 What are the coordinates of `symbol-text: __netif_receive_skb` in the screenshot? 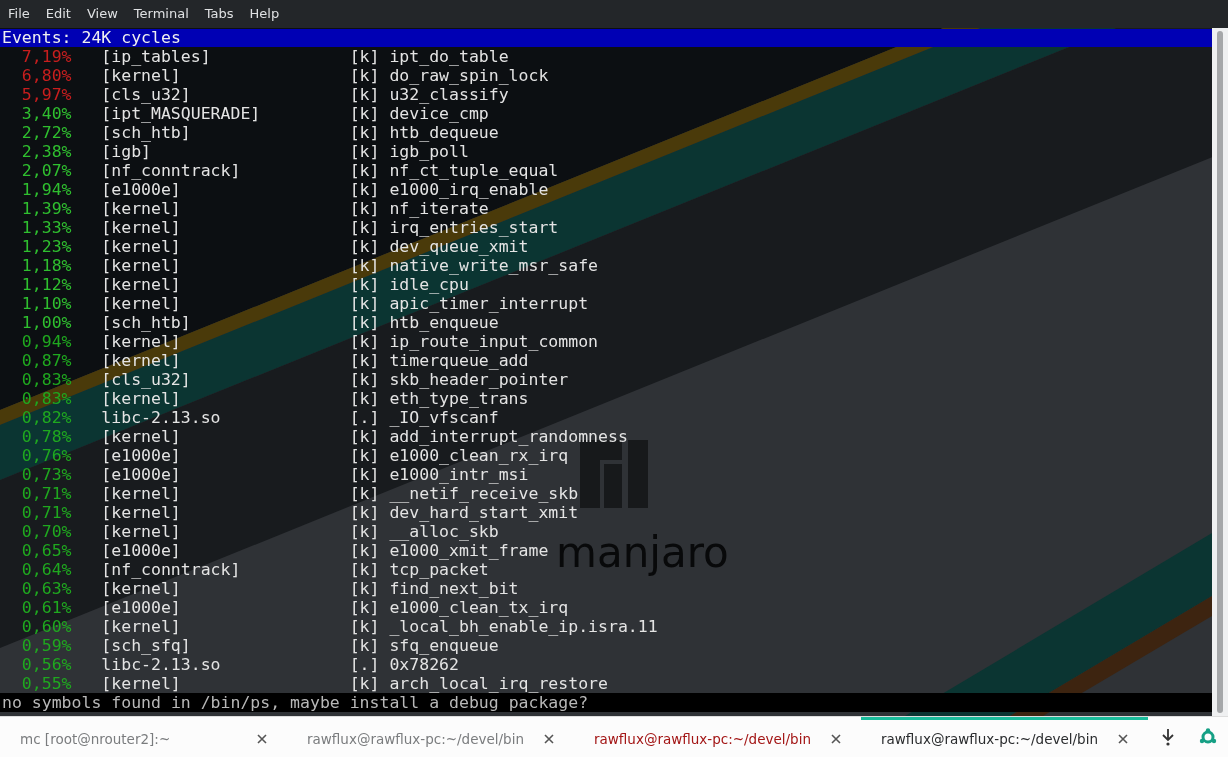 It's located at (484, 493).